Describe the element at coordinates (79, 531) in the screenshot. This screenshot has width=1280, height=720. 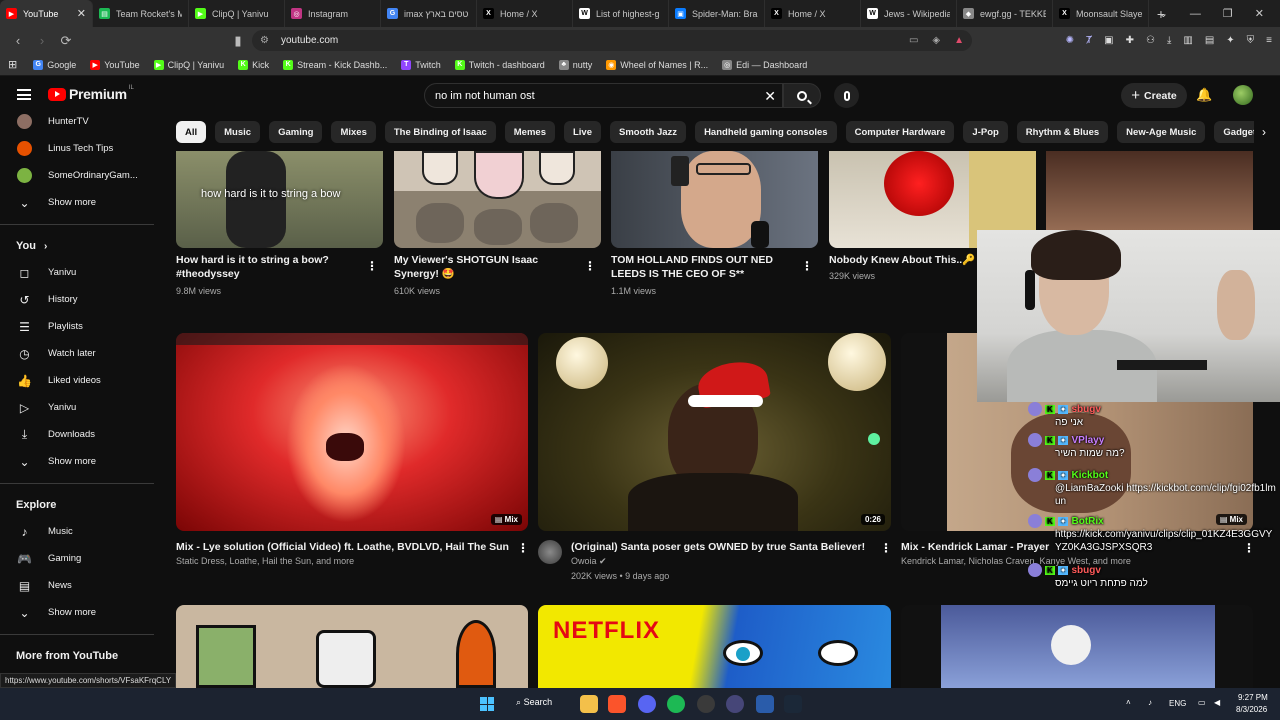
I see `sidebar-explore-item: ♪ Music` at that location.